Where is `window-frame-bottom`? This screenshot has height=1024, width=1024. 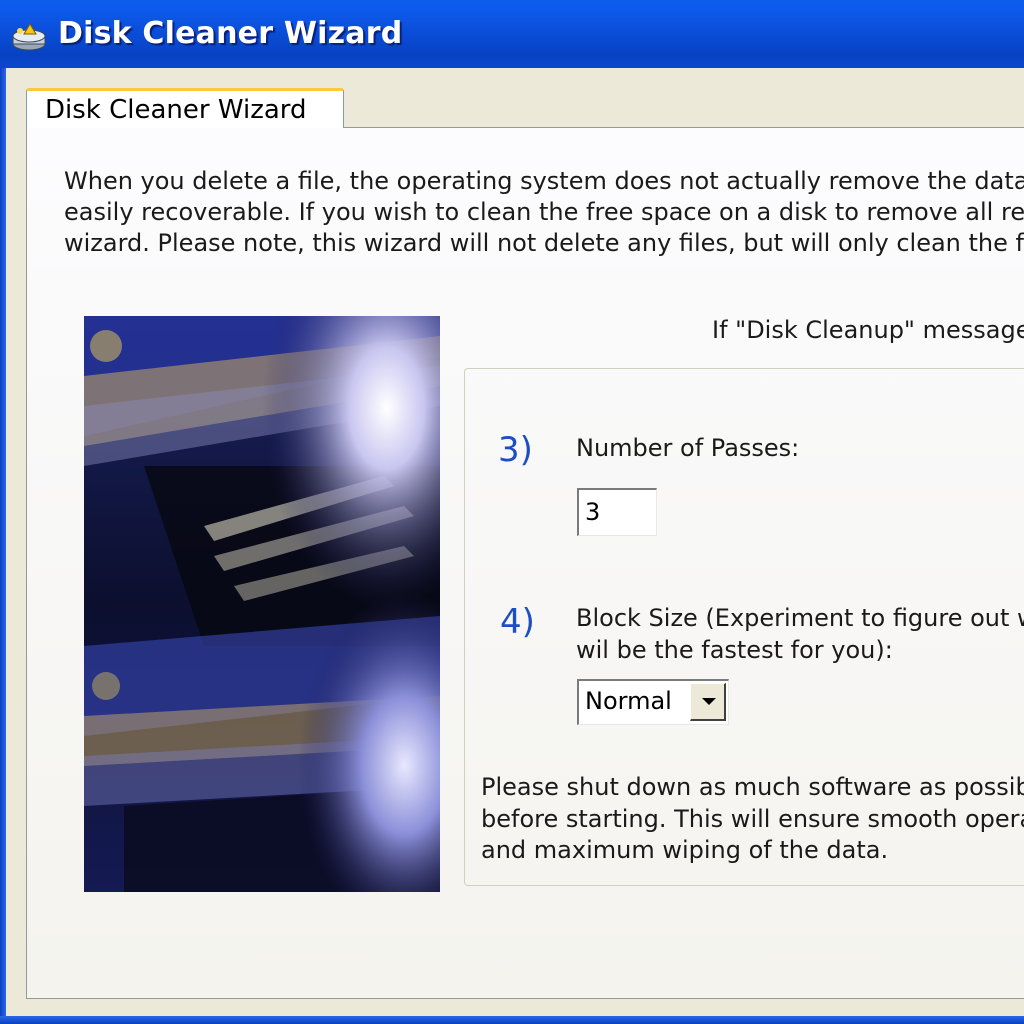 window-frame-bottom is located at coordinates (512, 1020).